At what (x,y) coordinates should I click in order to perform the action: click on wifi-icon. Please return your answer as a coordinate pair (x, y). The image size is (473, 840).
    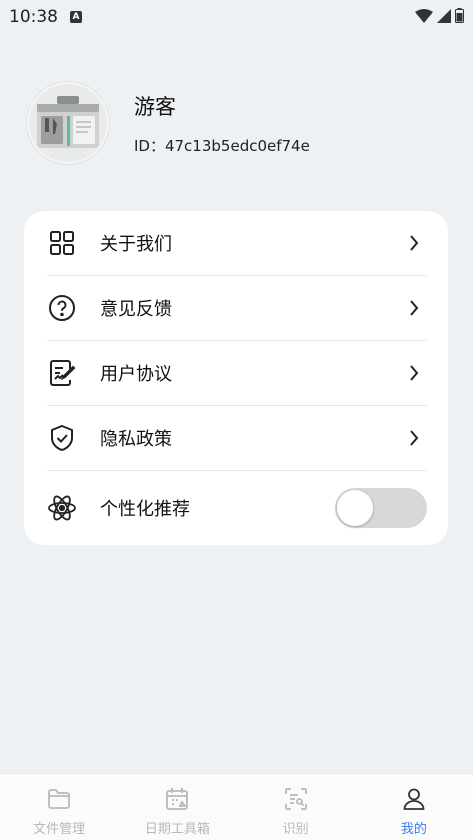
    Looking at the image, I should click on (424, 17).